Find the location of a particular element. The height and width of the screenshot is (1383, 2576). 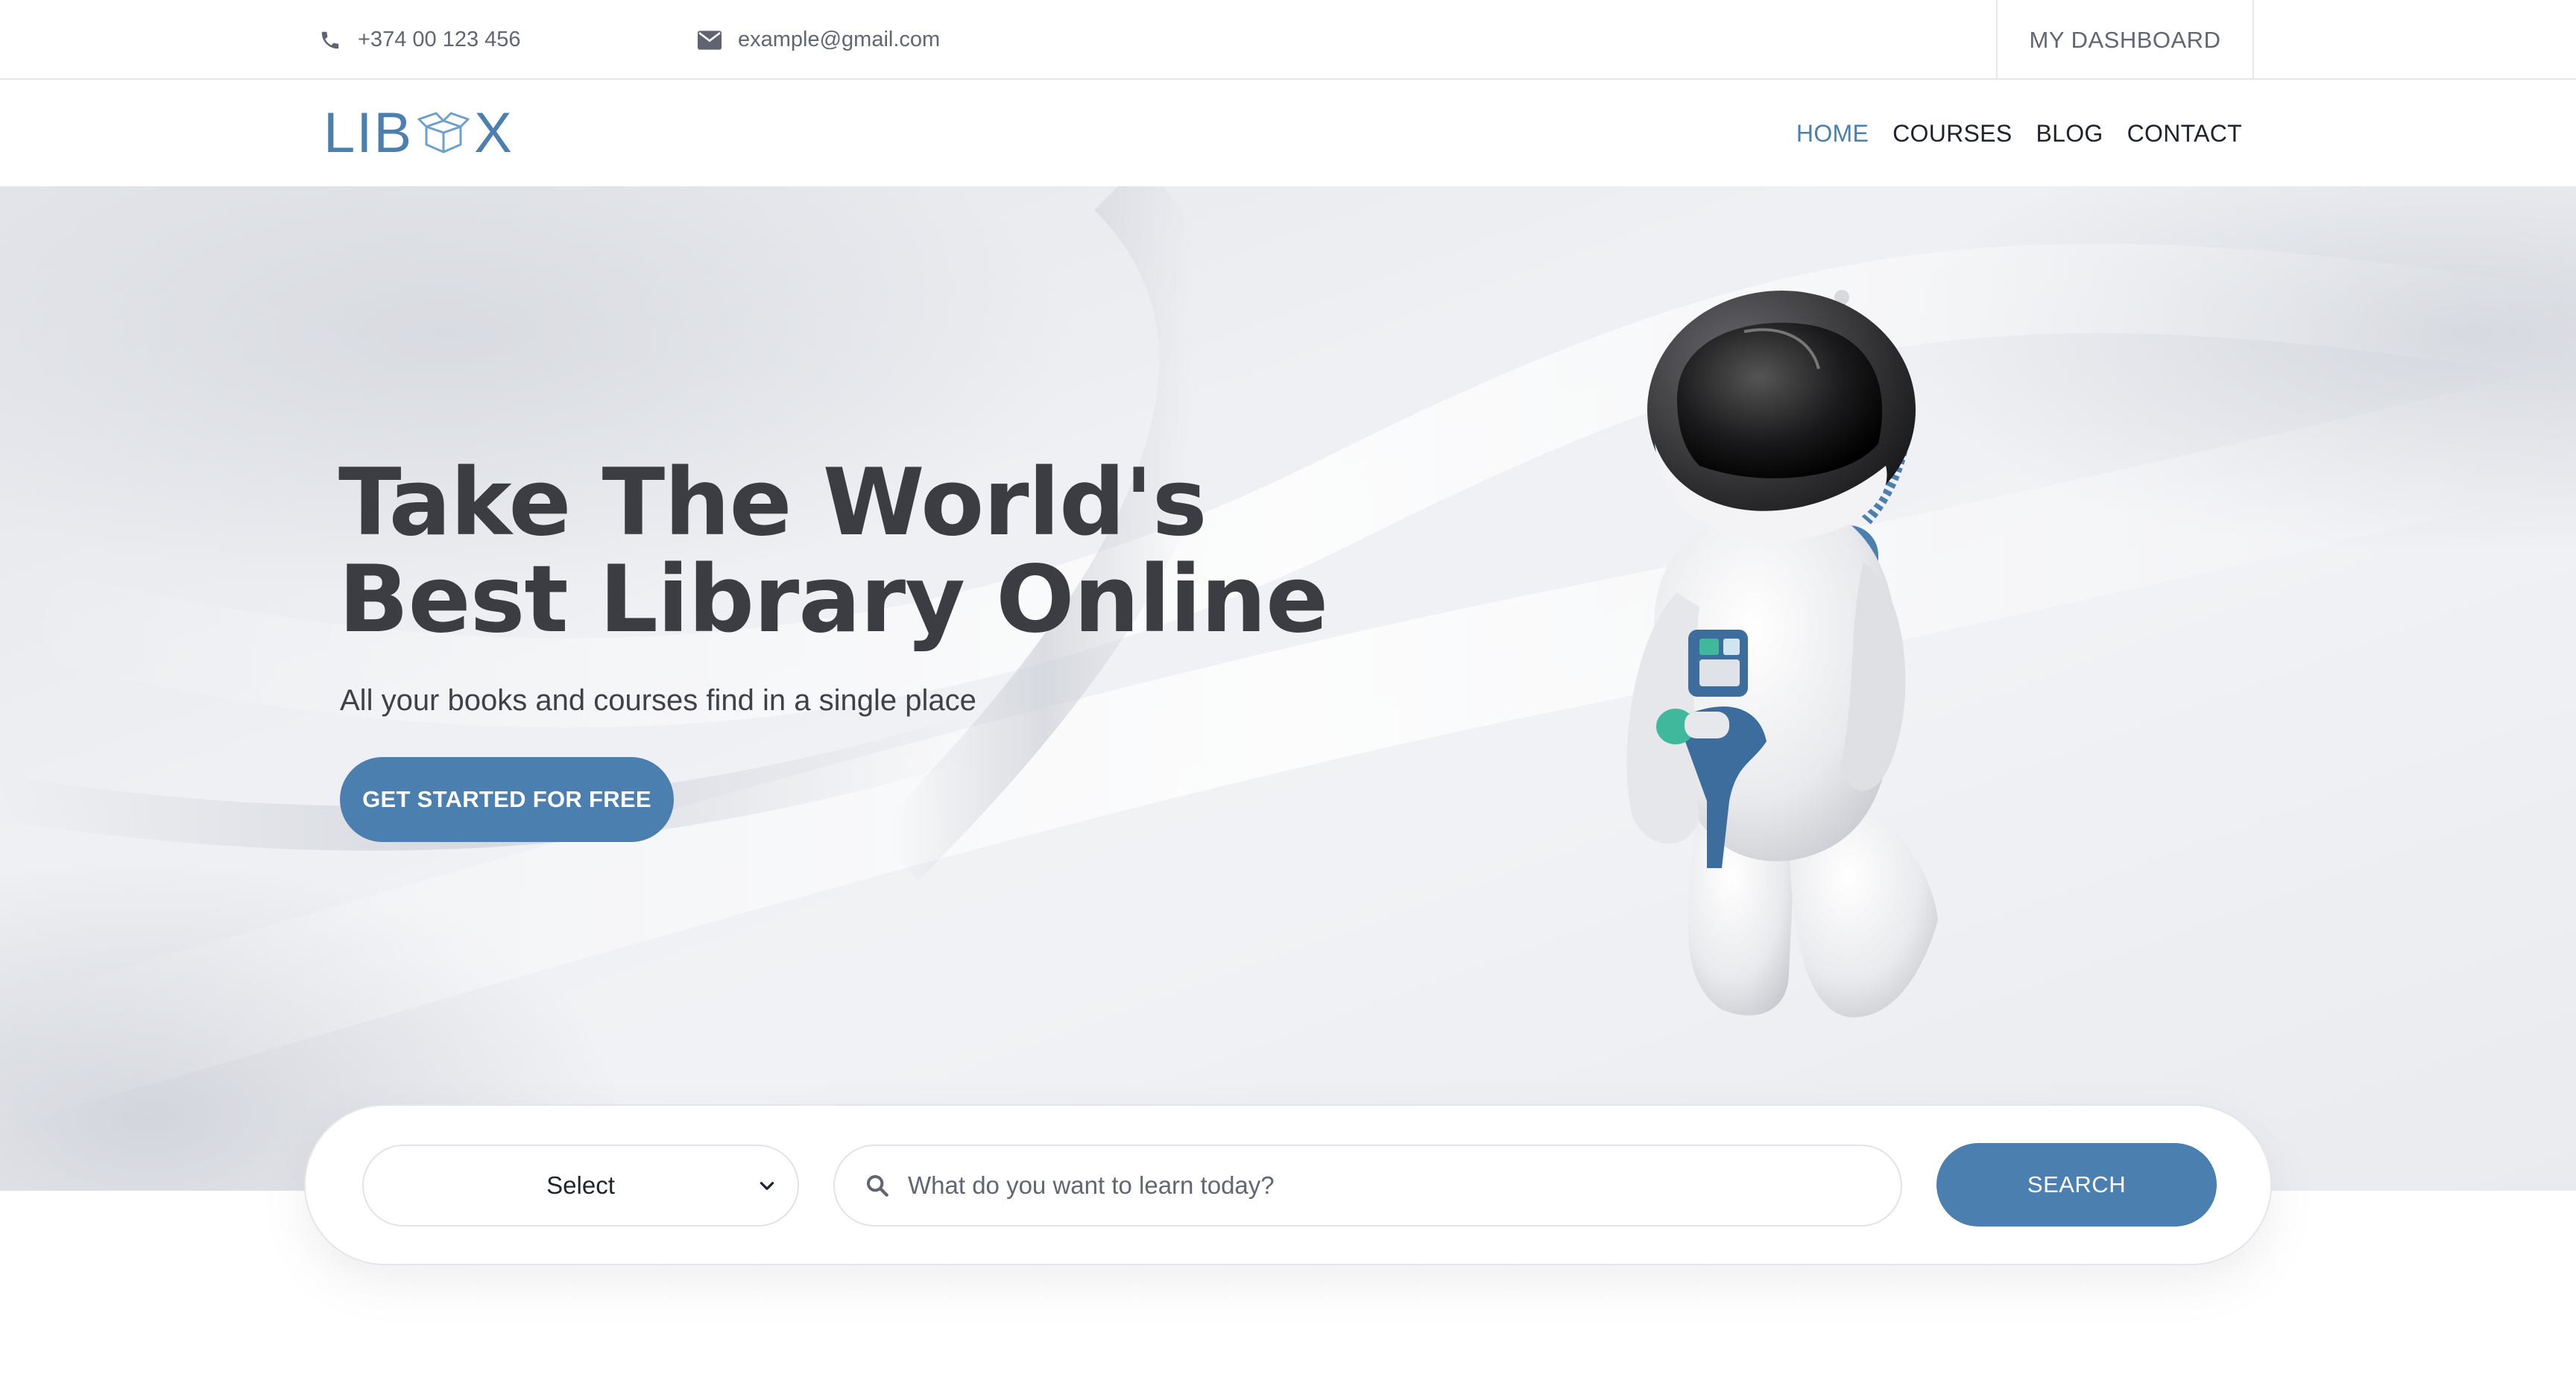

search-input is located at coordinates (1374, 1185).